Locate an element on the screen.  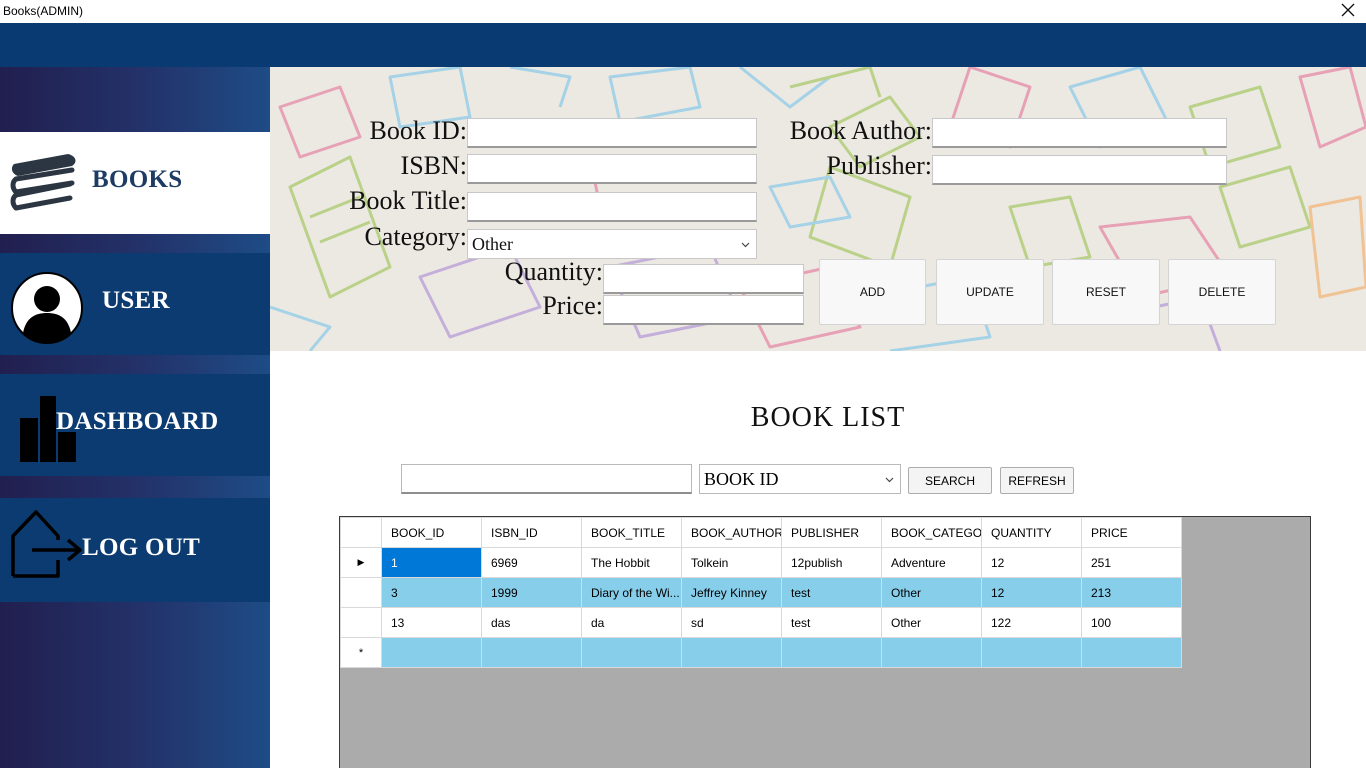
table-cell: 12publish is located at coordinates (831, 562).